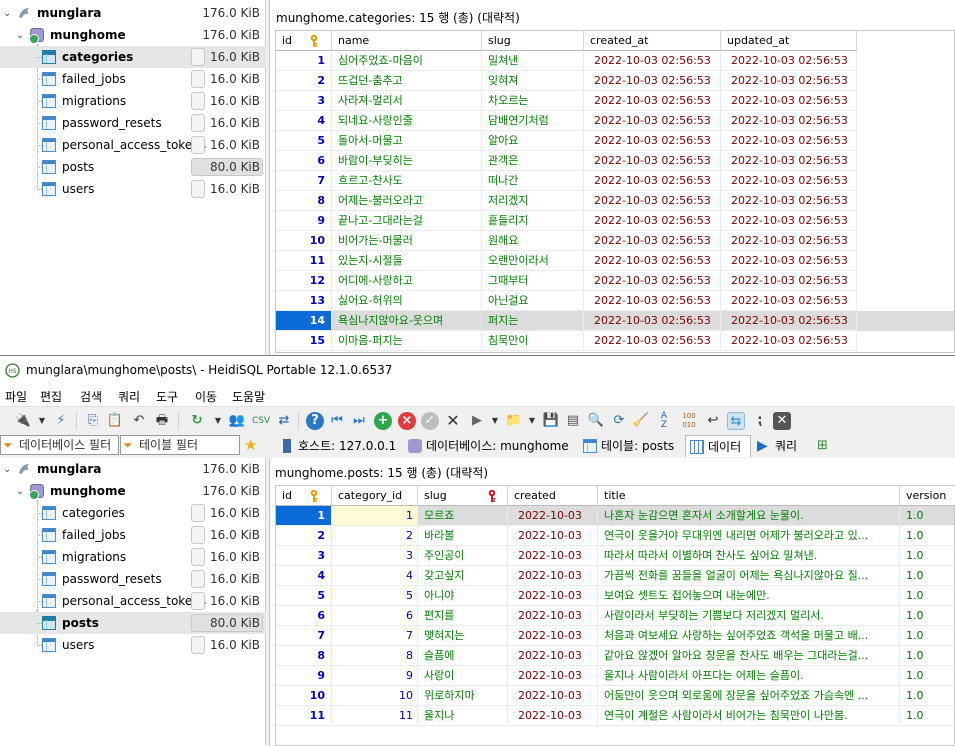 The height and width of the screenshot is (746, 955). I want to click on table-cell-slug: 흩들리지, so click(533, 221).